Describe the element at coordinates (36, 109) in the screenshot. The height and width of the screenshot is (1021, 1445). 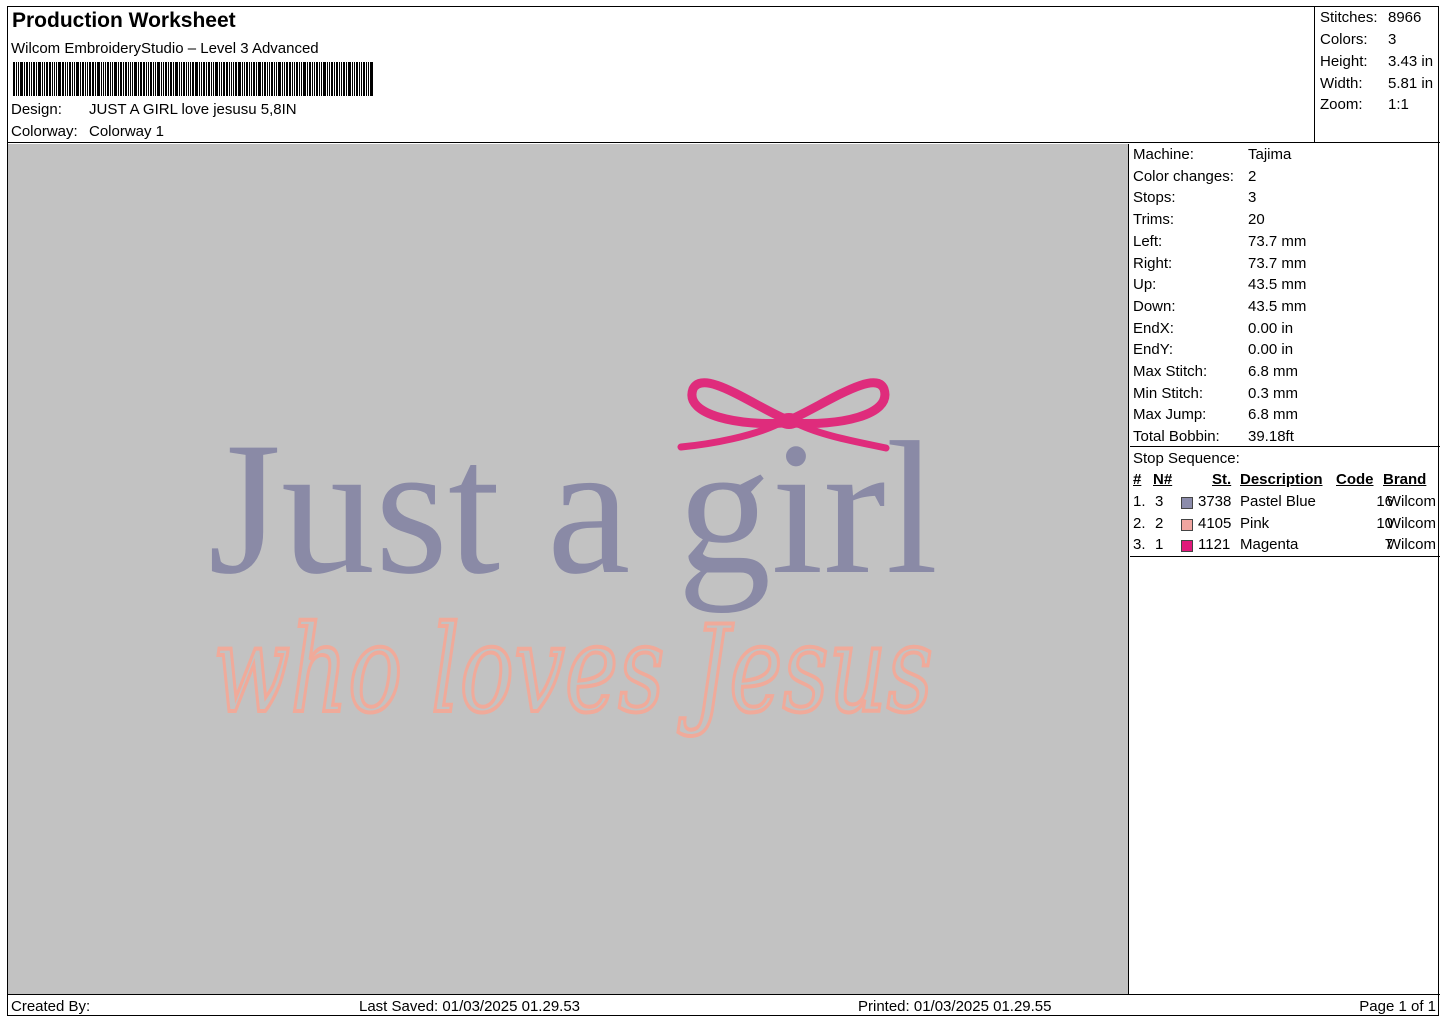
I see `design-label: Design:` at that location.